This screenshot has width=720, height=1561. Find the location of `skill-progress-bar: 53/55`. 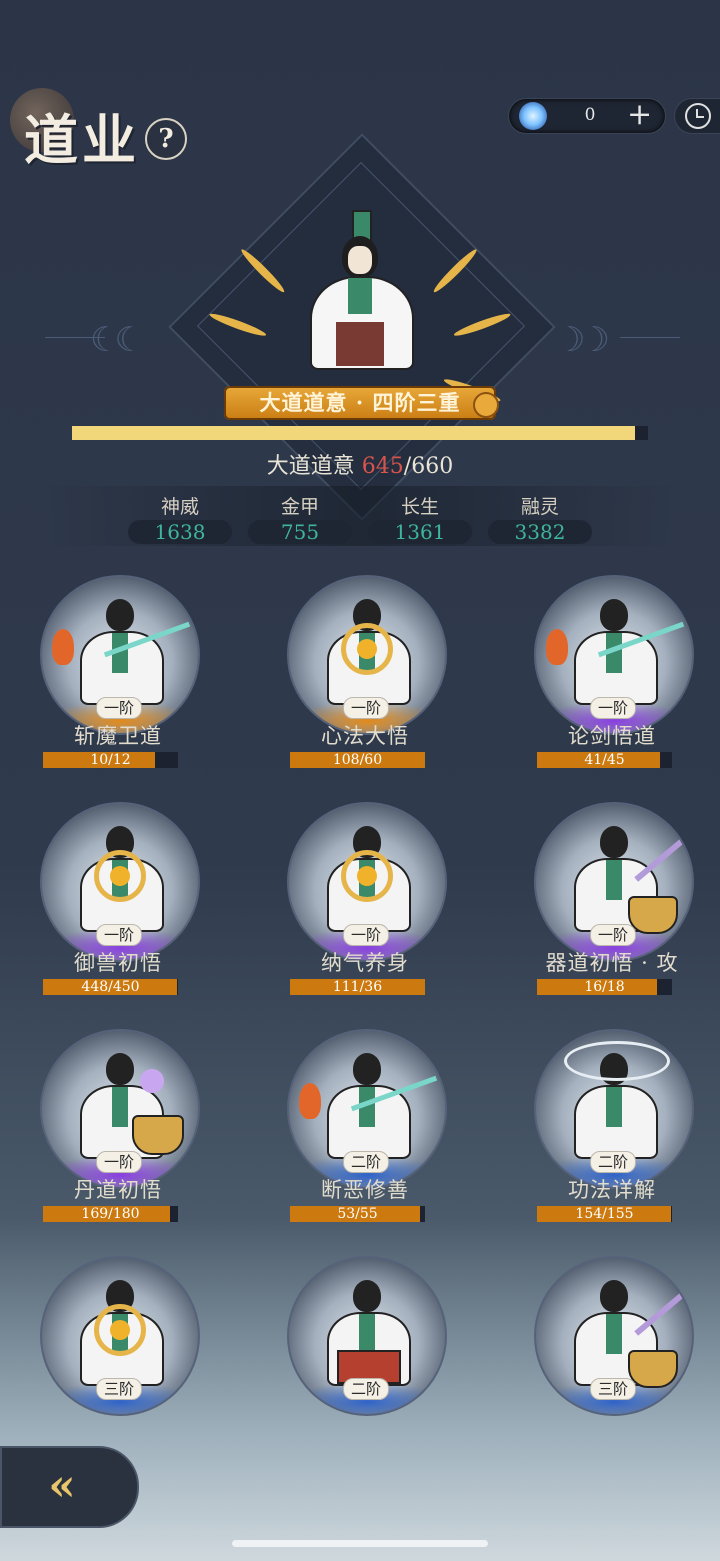

skill-progress-bar: 53/55 is located at coordinates (357, 1214).